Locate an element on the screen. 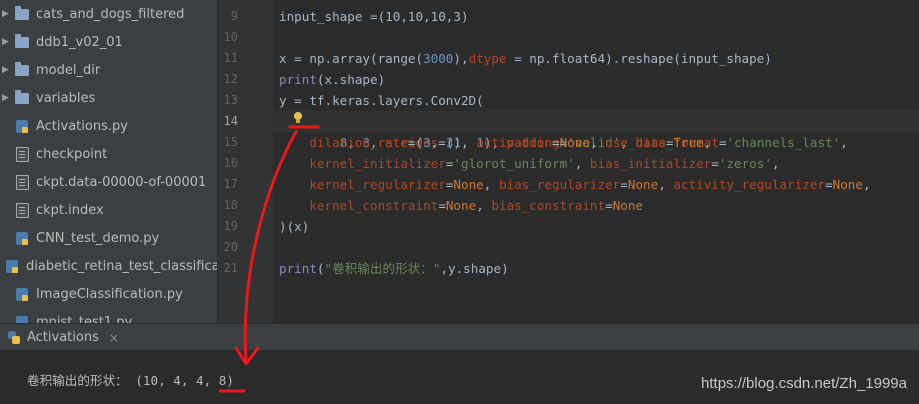 The image size is (919, 404). console-output-line: 卷积输出的形状： (10, 4, 4, 8) is located at coordinates (130, 380).